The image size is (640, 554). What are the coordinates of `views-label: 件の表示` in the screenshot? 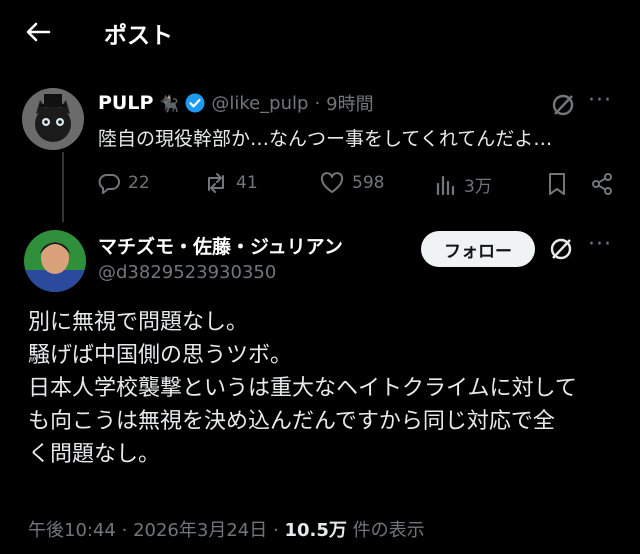 It's located at (388, 530).